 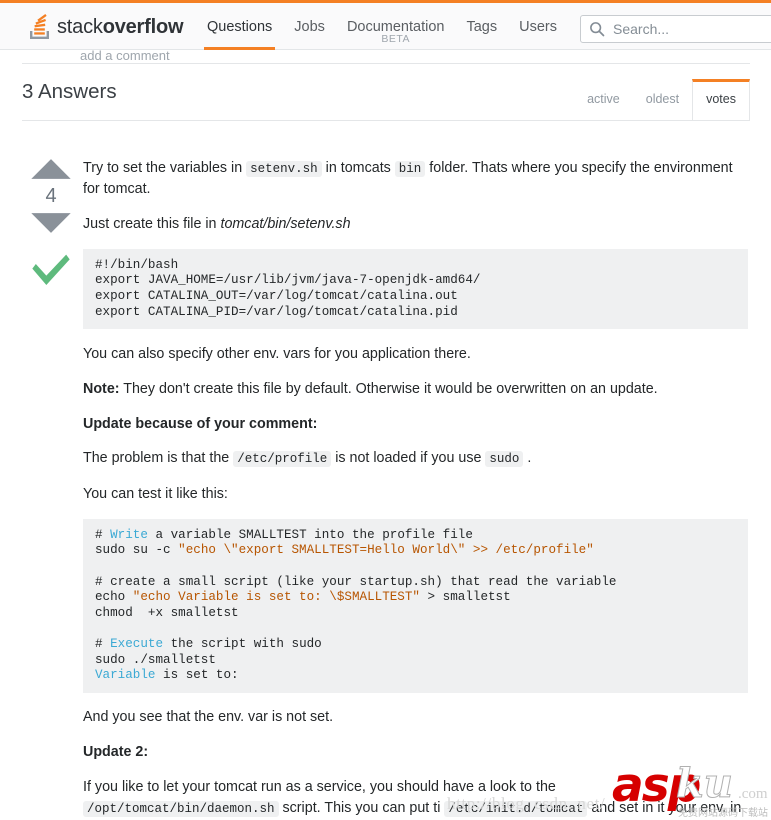 I want to click on arrow-down-icon, so click(x=51, y=223).